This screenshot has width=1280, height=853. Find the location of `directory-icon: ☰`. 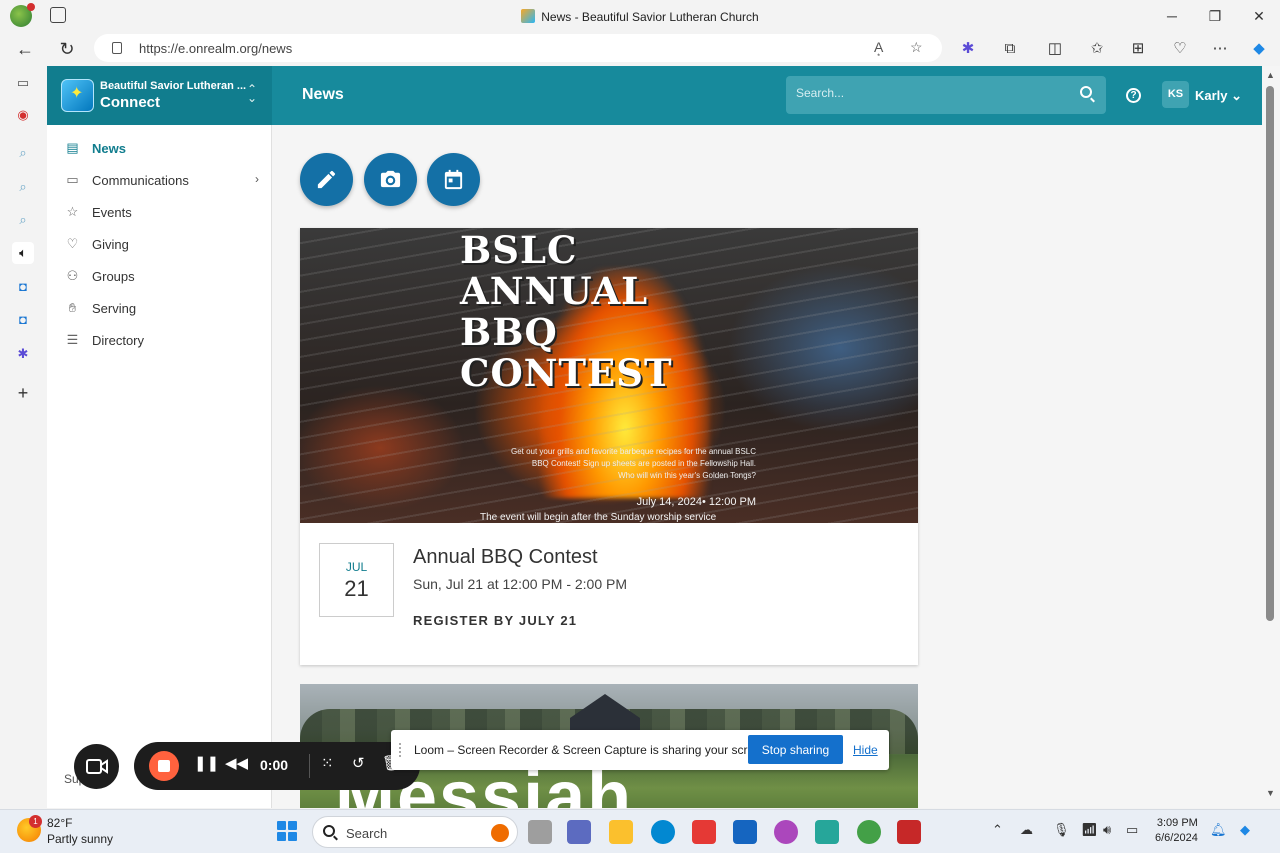

directory-icon: ☰ is located at coordinates (72, 339).